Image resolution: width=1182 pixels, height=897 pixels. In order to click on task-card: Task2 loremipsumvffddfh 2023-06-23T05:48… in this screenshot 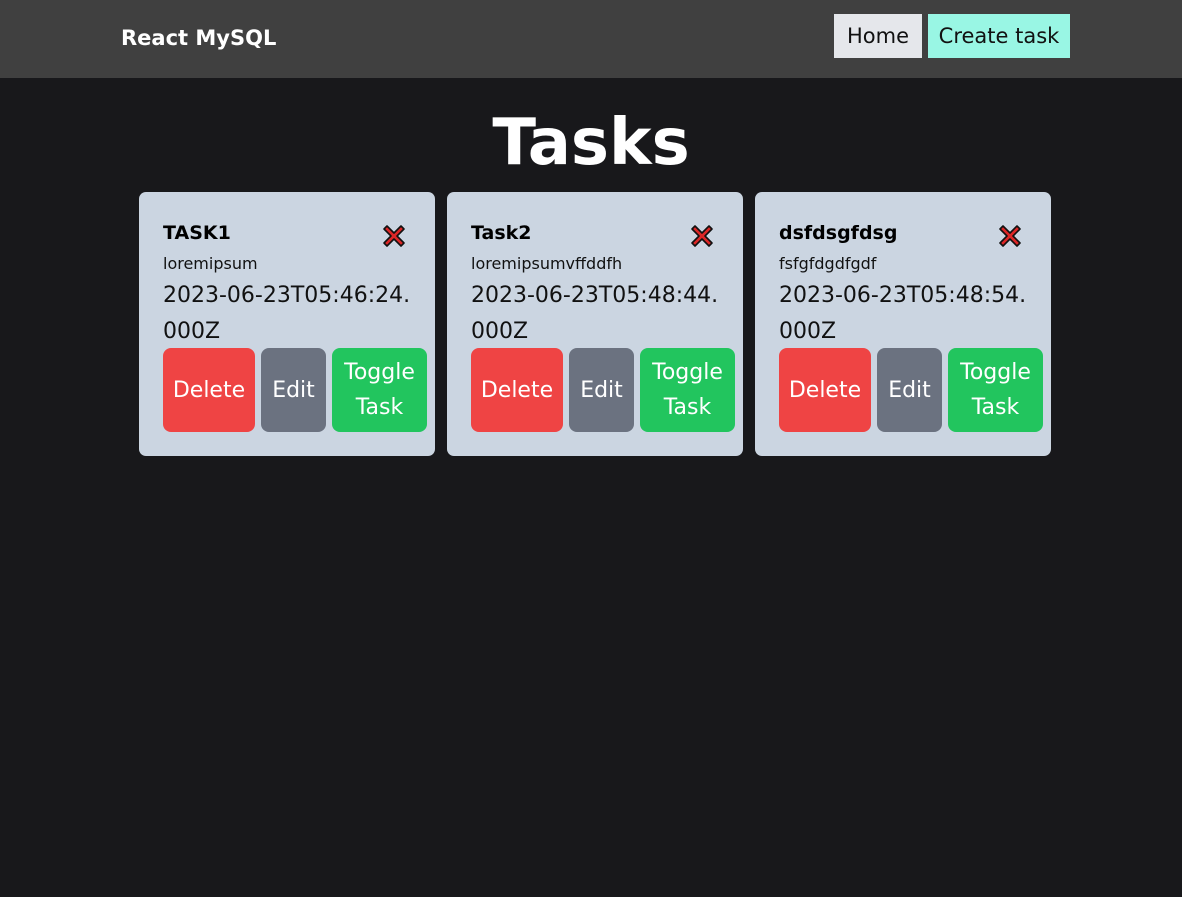, I will do `click(595, 324)`.